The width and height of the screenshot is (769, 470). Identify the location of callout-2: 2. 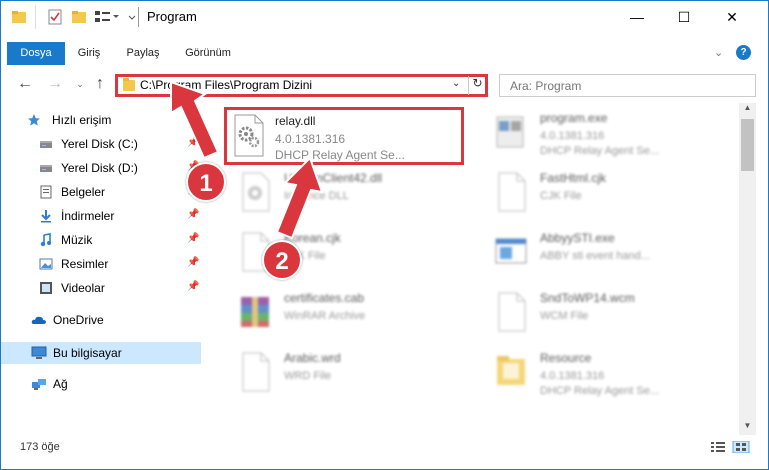
(282, 260).